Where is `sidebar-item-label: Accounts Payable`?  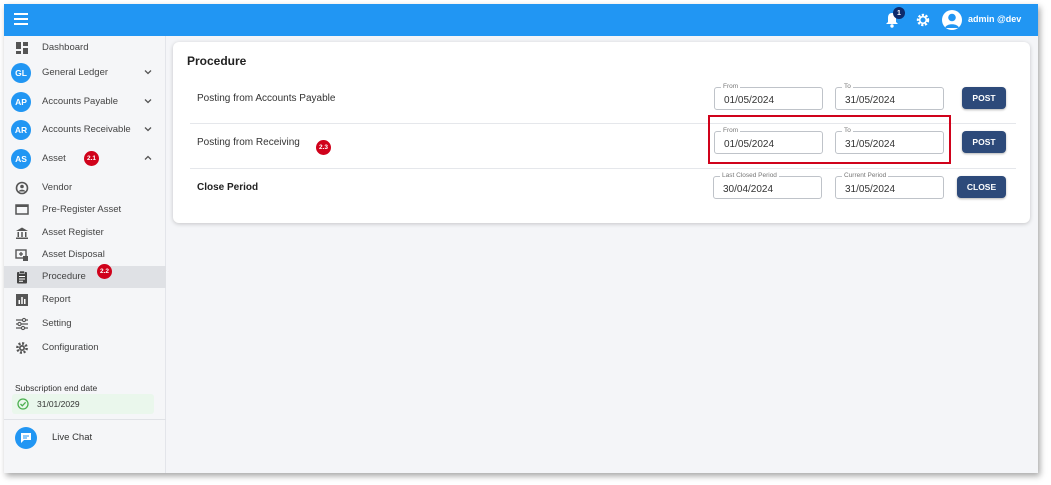
sidebar-item-label: Accounts Payable is located at coordinates (80, 101).